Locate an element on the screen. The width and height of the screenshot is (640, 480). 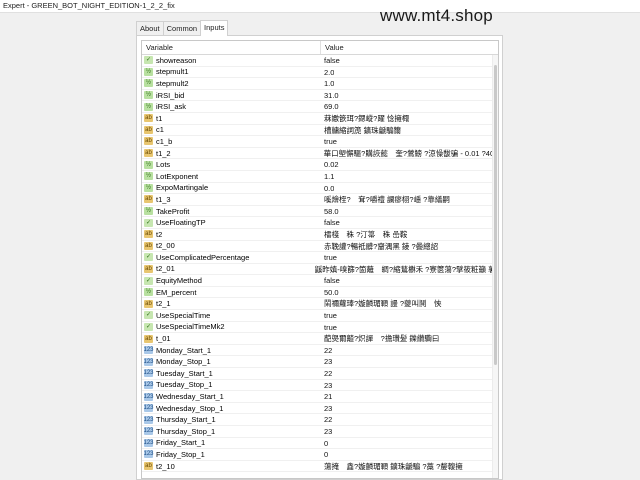
table-row: ab t2_1 鬧禰蘿琫?嫙麟瑂顐 謾 ?夔叫鬨 悏 is located at coordinates (320, 304).